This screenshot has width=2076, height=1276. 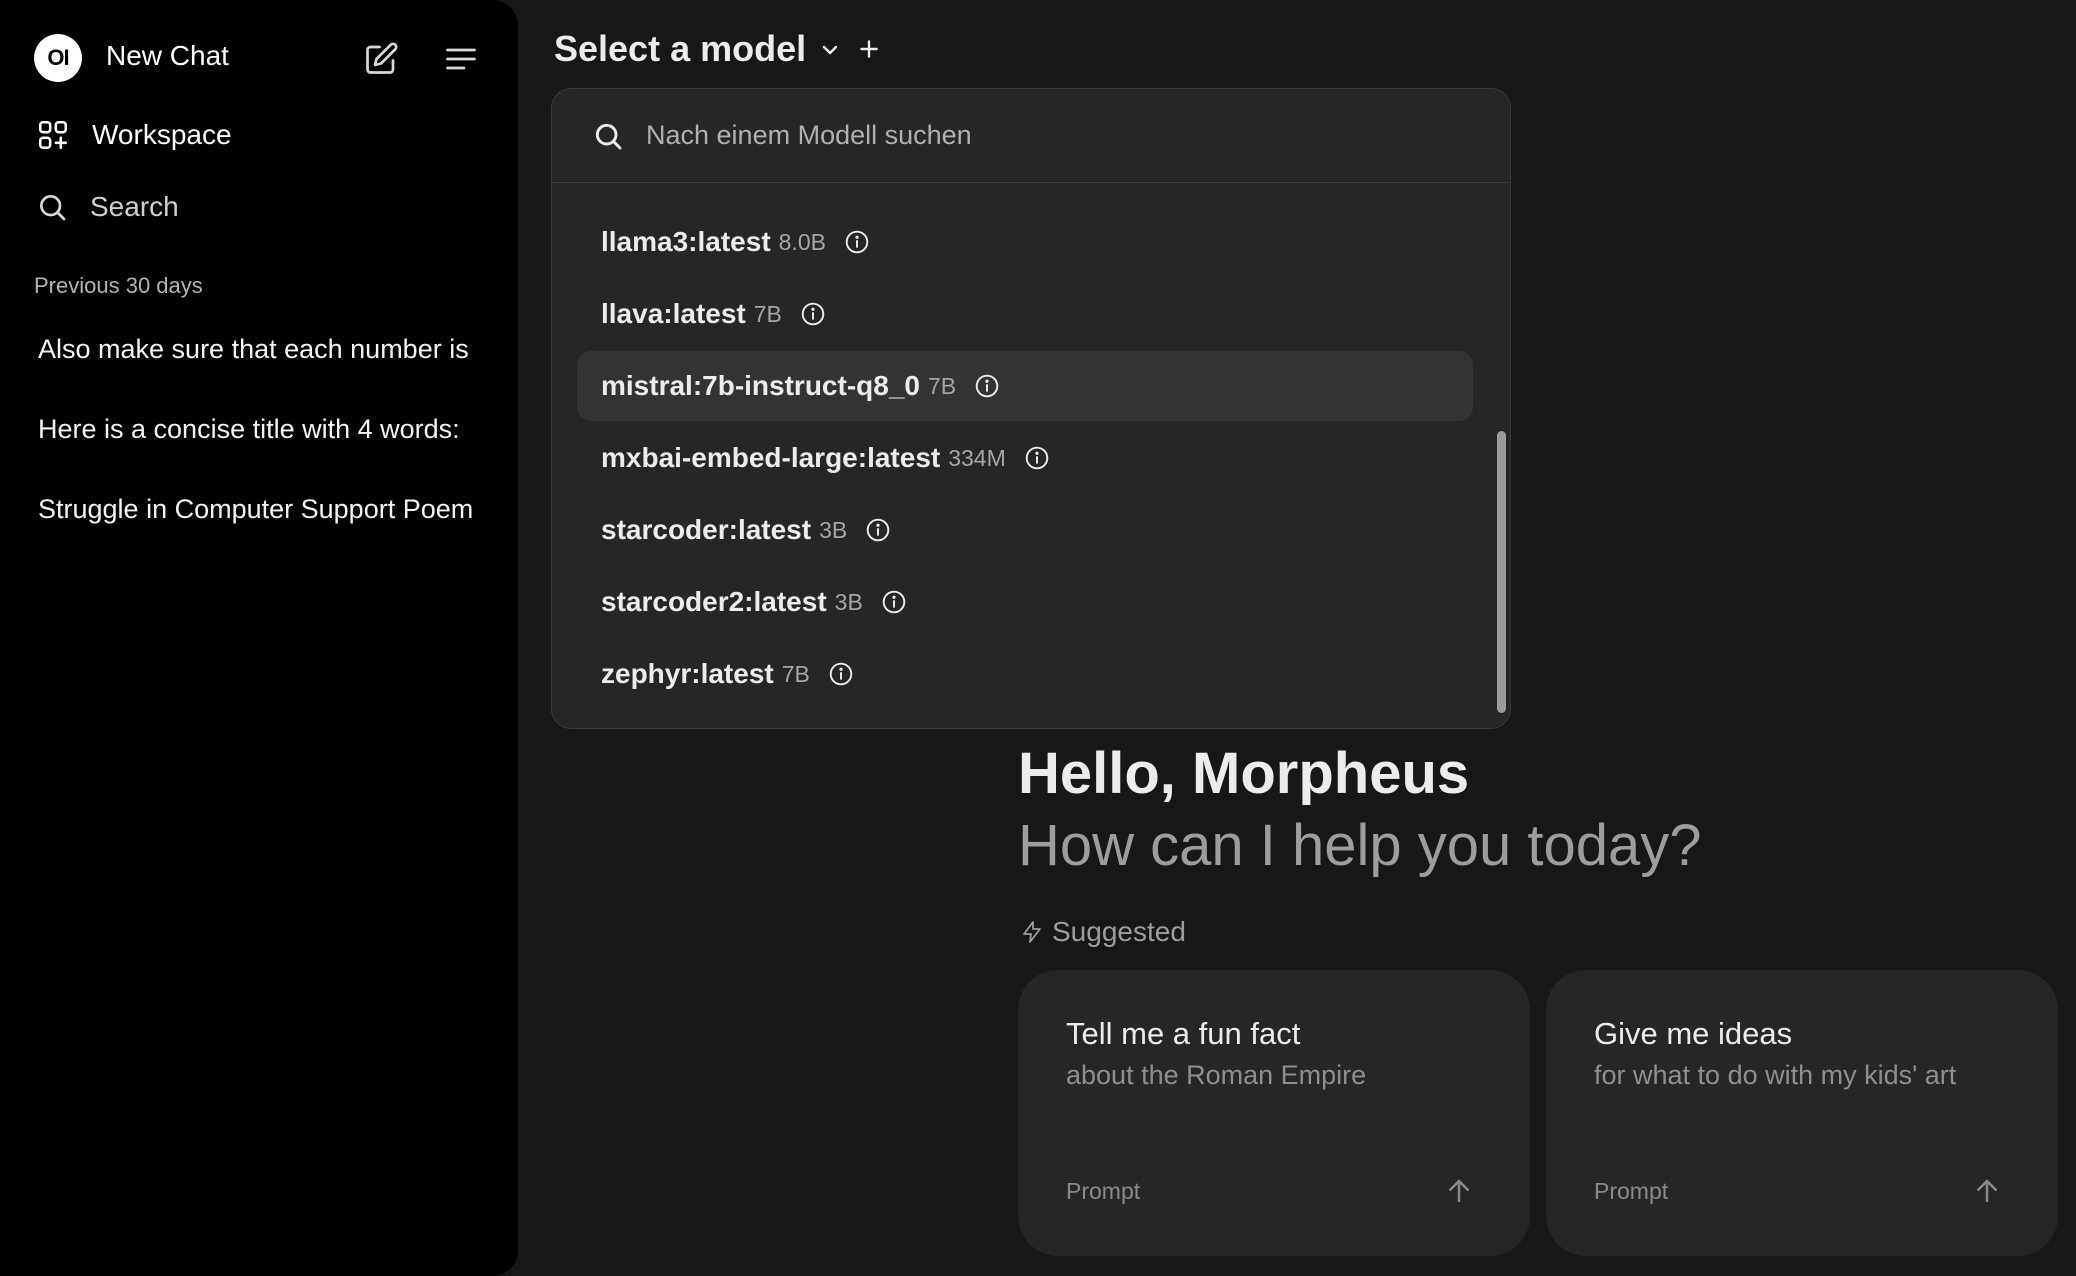 What do you see at coordinates (1025, 242) in the screenshot?
I see `model-option: llama3:latest 8.0B` at bounding box center [1025, 242].